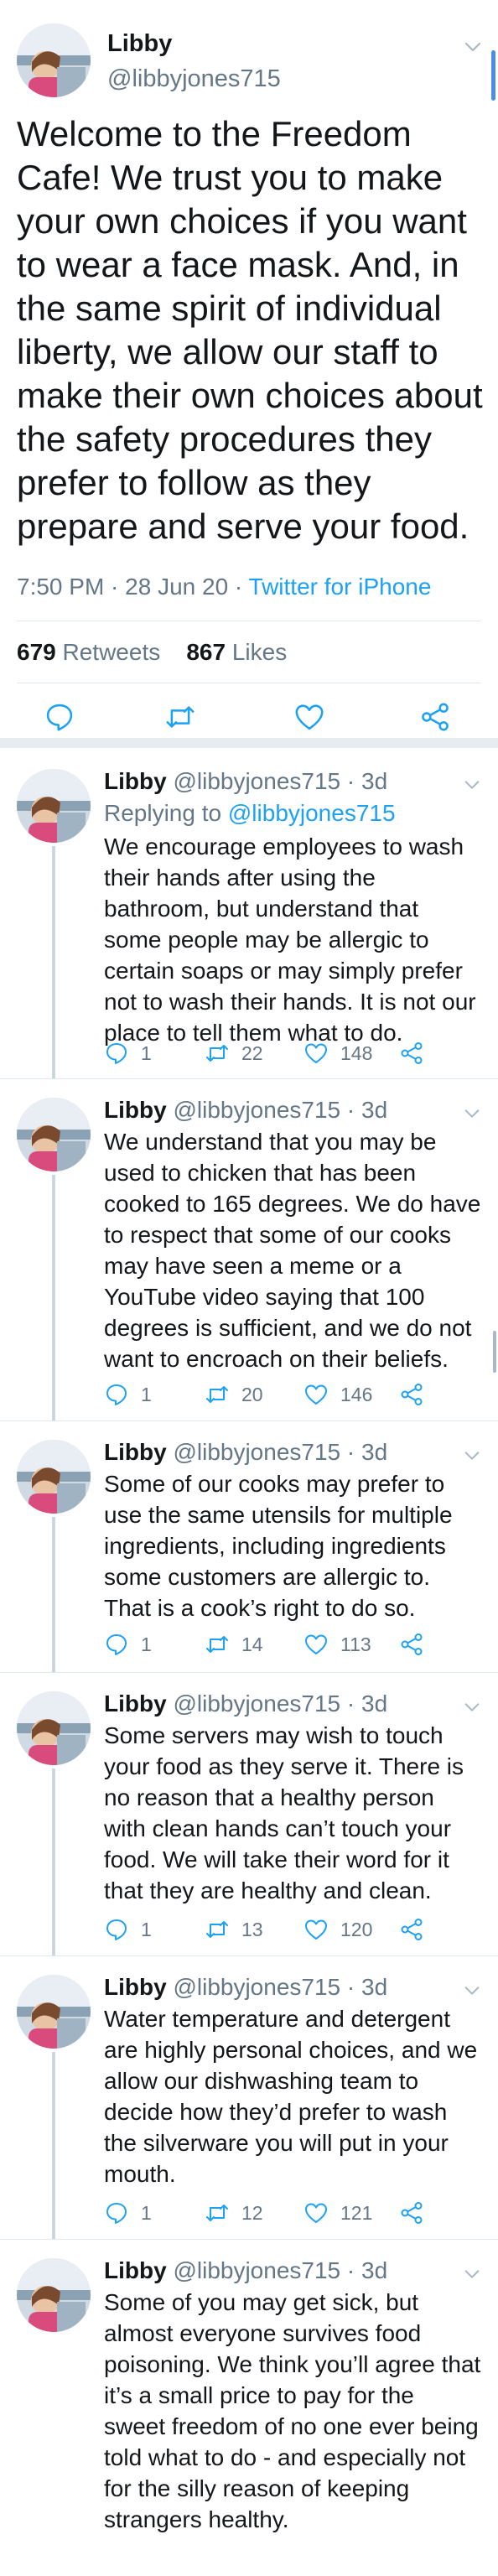 Image resolution: width=498 pixels, height=2576 pixels. Describe the element at coordinates (494, 1352) in the screenshot. I see `scroll-edge-indicator` at that location.